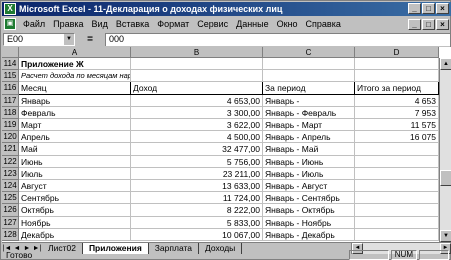 The image size is (451, 260). I want to click on workbook-icon: ▣, so click(10, 24).